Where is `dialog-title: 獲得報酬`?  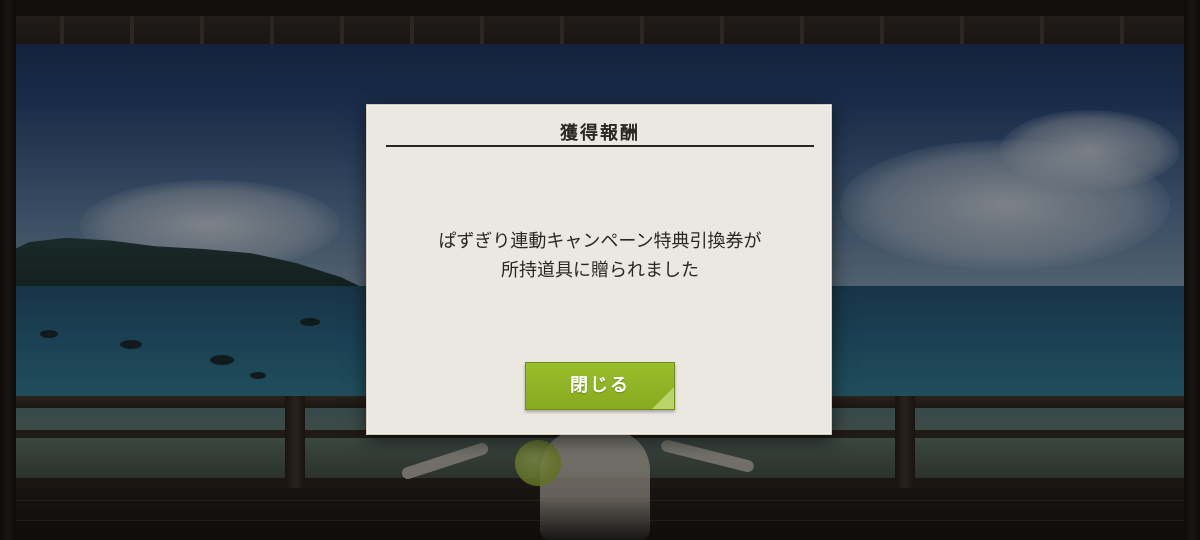
dialog-title: 獲得報酬 is located at coordinates (600, 133).